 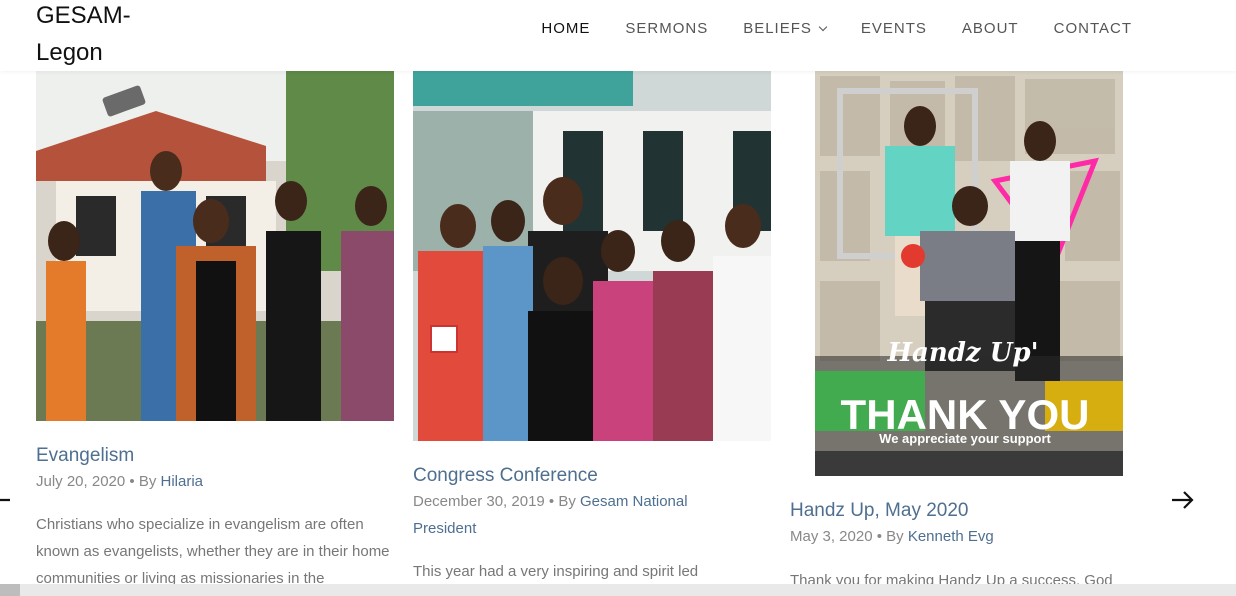 I want to click on poster-tagline: We appreciate your support, so click(x=965, y=438).